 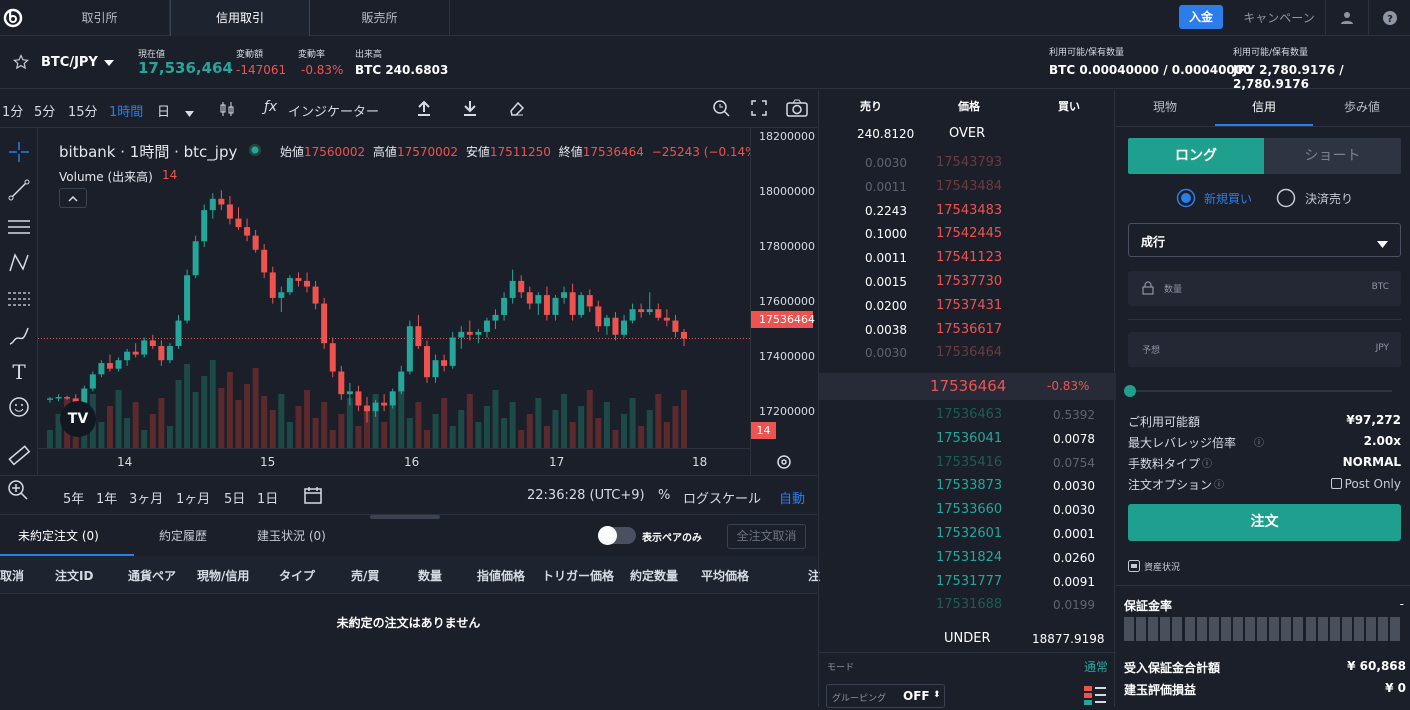 What do you see at coordinates (126, 110) in the screenshot?
I see `interval-1h: 1時間` at bounding box center [126, 110].